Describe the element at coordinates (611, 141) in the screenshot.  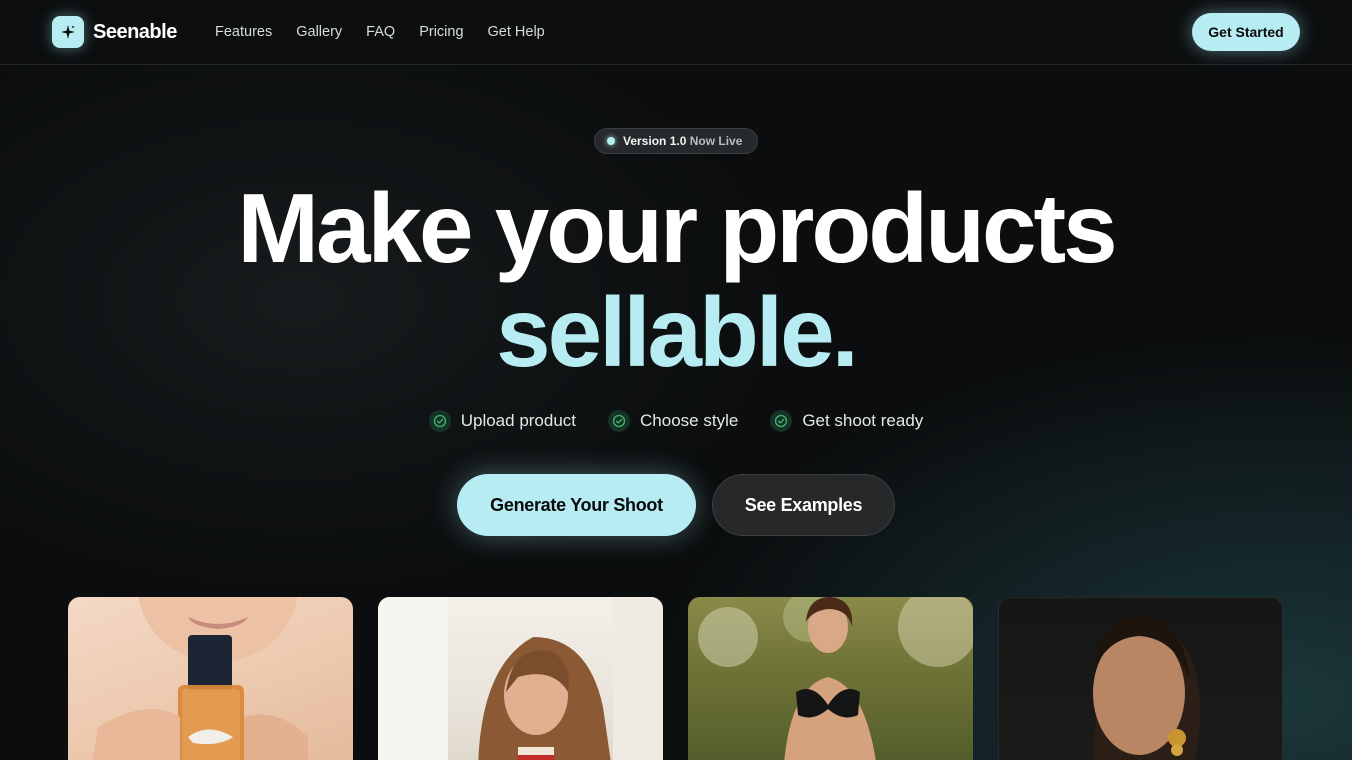
I see `live-dot-icon` at that location.